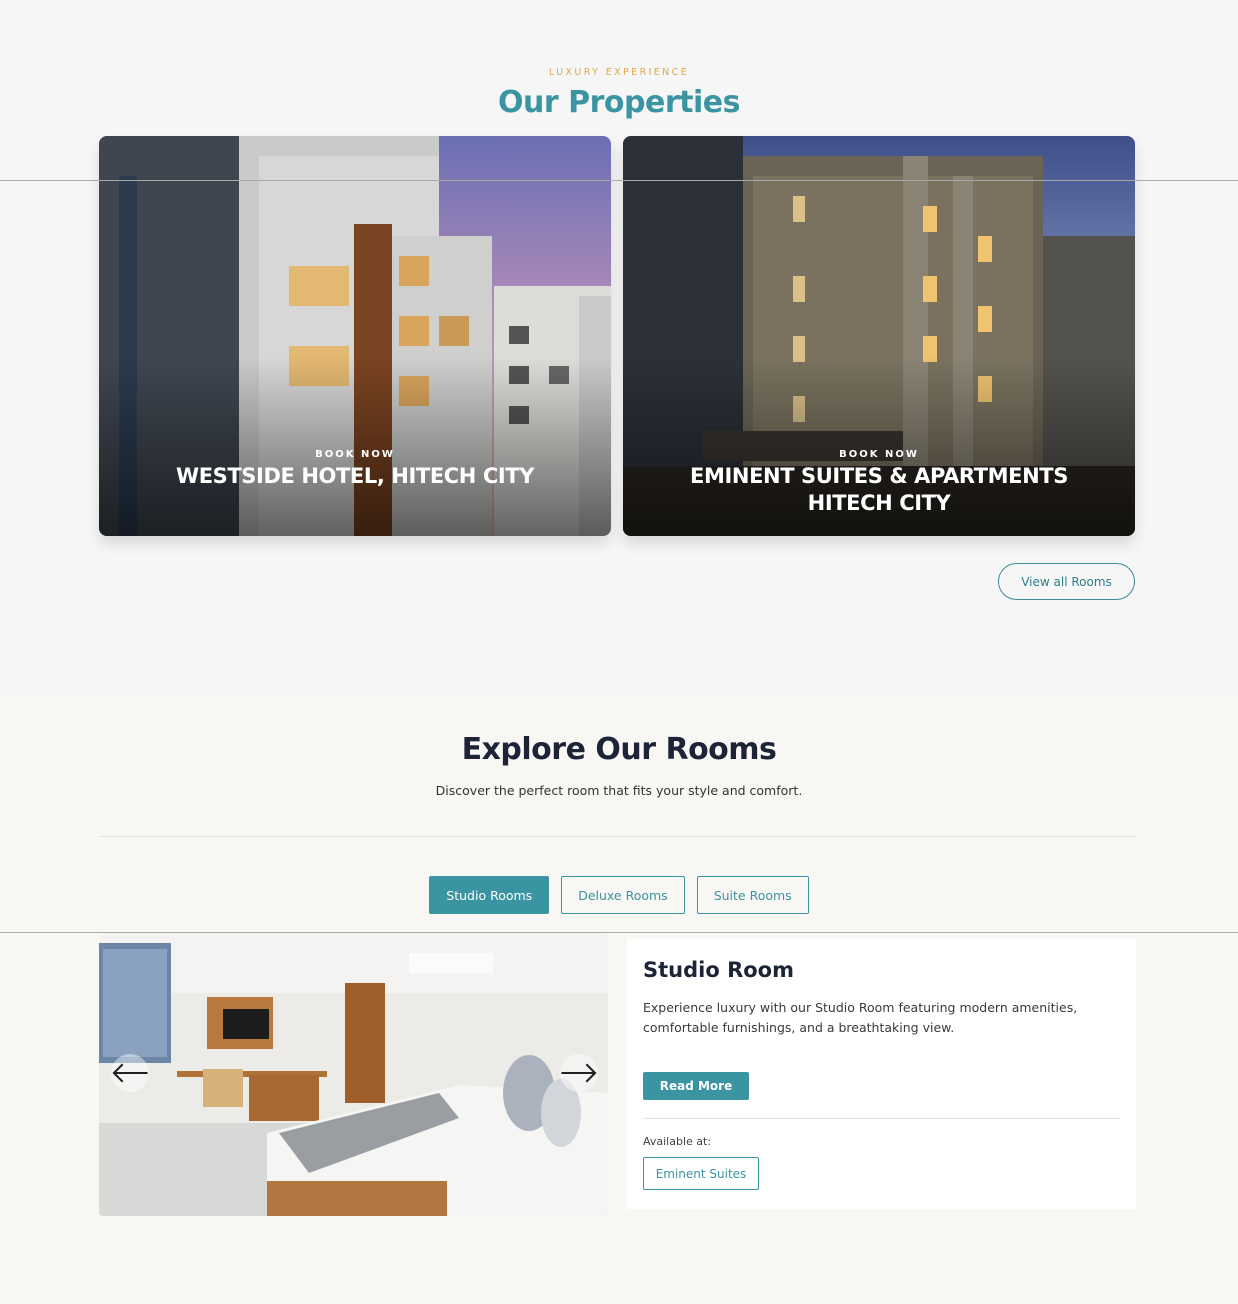 Image resolution: width=1238 pixels, height=1304 pixels. What do you see at coordinates (355, 446) in the screenshot?
I see `card-shade` at bounding box center [355, 446].